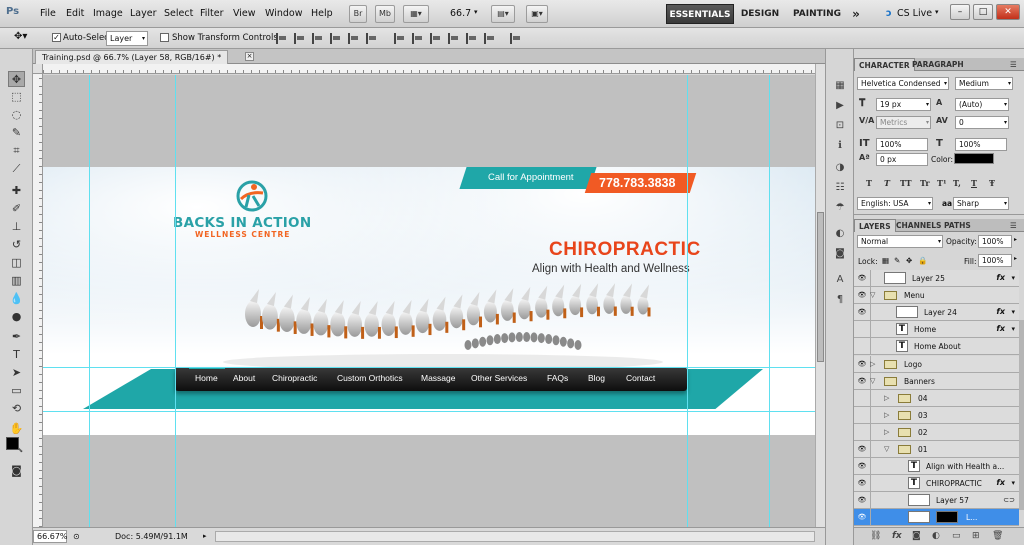 The image size is (1024, 545). Describe the element at coordinates (760, 14) in the screenshot. I see `workspace-design: DESIGN` at that location.